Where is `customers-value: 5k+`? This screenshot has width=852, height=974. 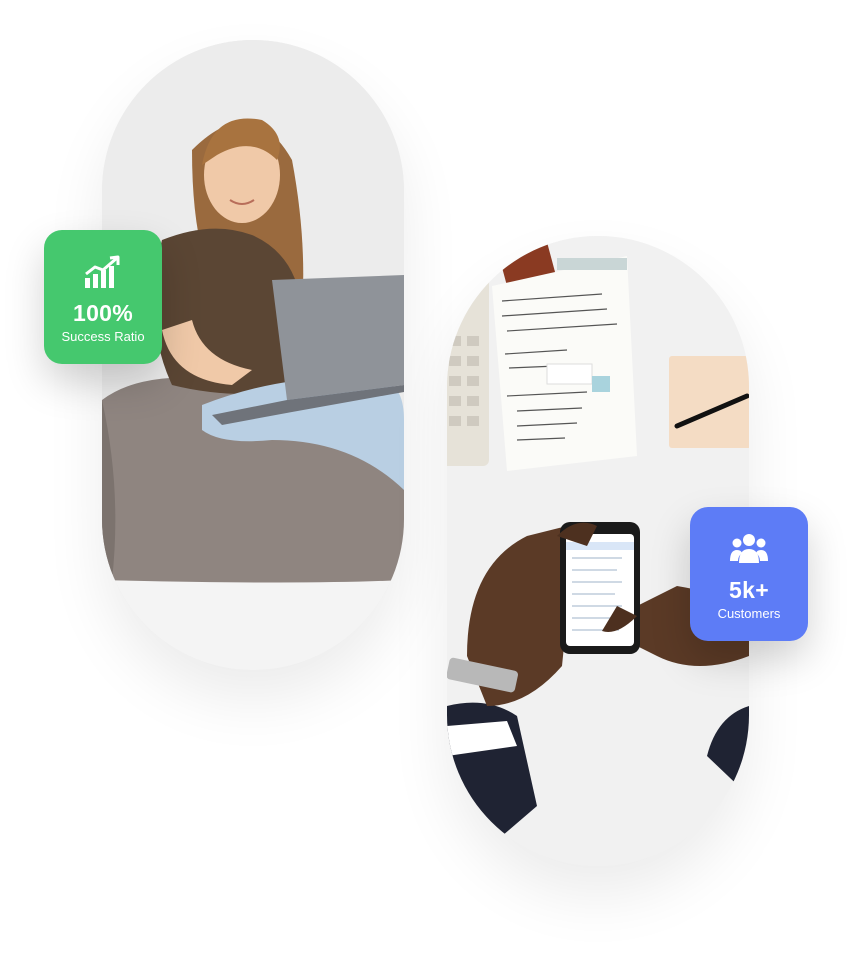 customers-value: 5k+ is located at coordinates (749, 590).